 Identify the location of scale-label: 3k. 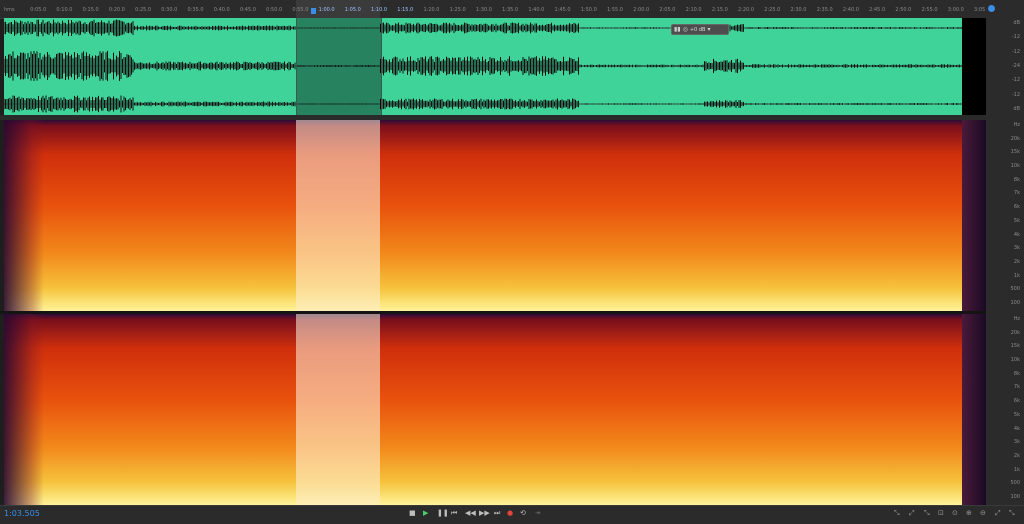
(1016, 442).